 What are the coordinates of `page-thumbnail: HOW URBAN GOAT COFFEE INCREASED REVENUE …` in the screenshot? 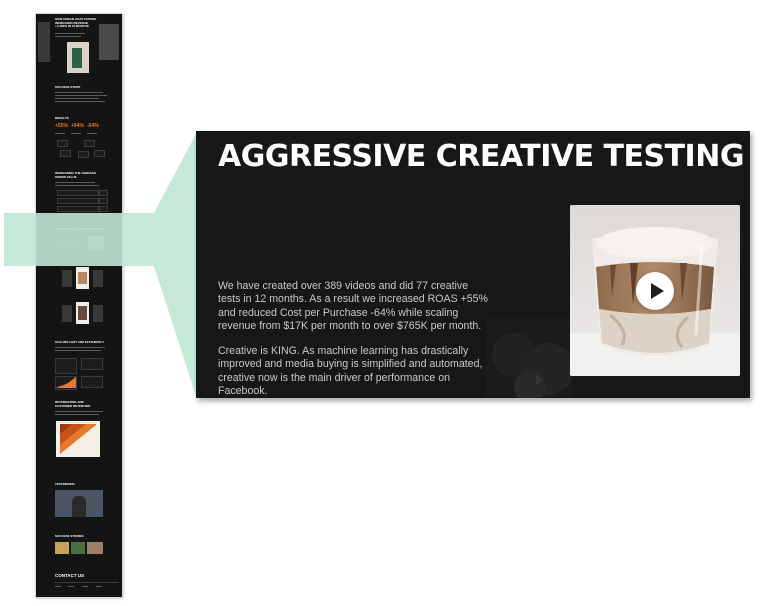 It's located at (79, 305).